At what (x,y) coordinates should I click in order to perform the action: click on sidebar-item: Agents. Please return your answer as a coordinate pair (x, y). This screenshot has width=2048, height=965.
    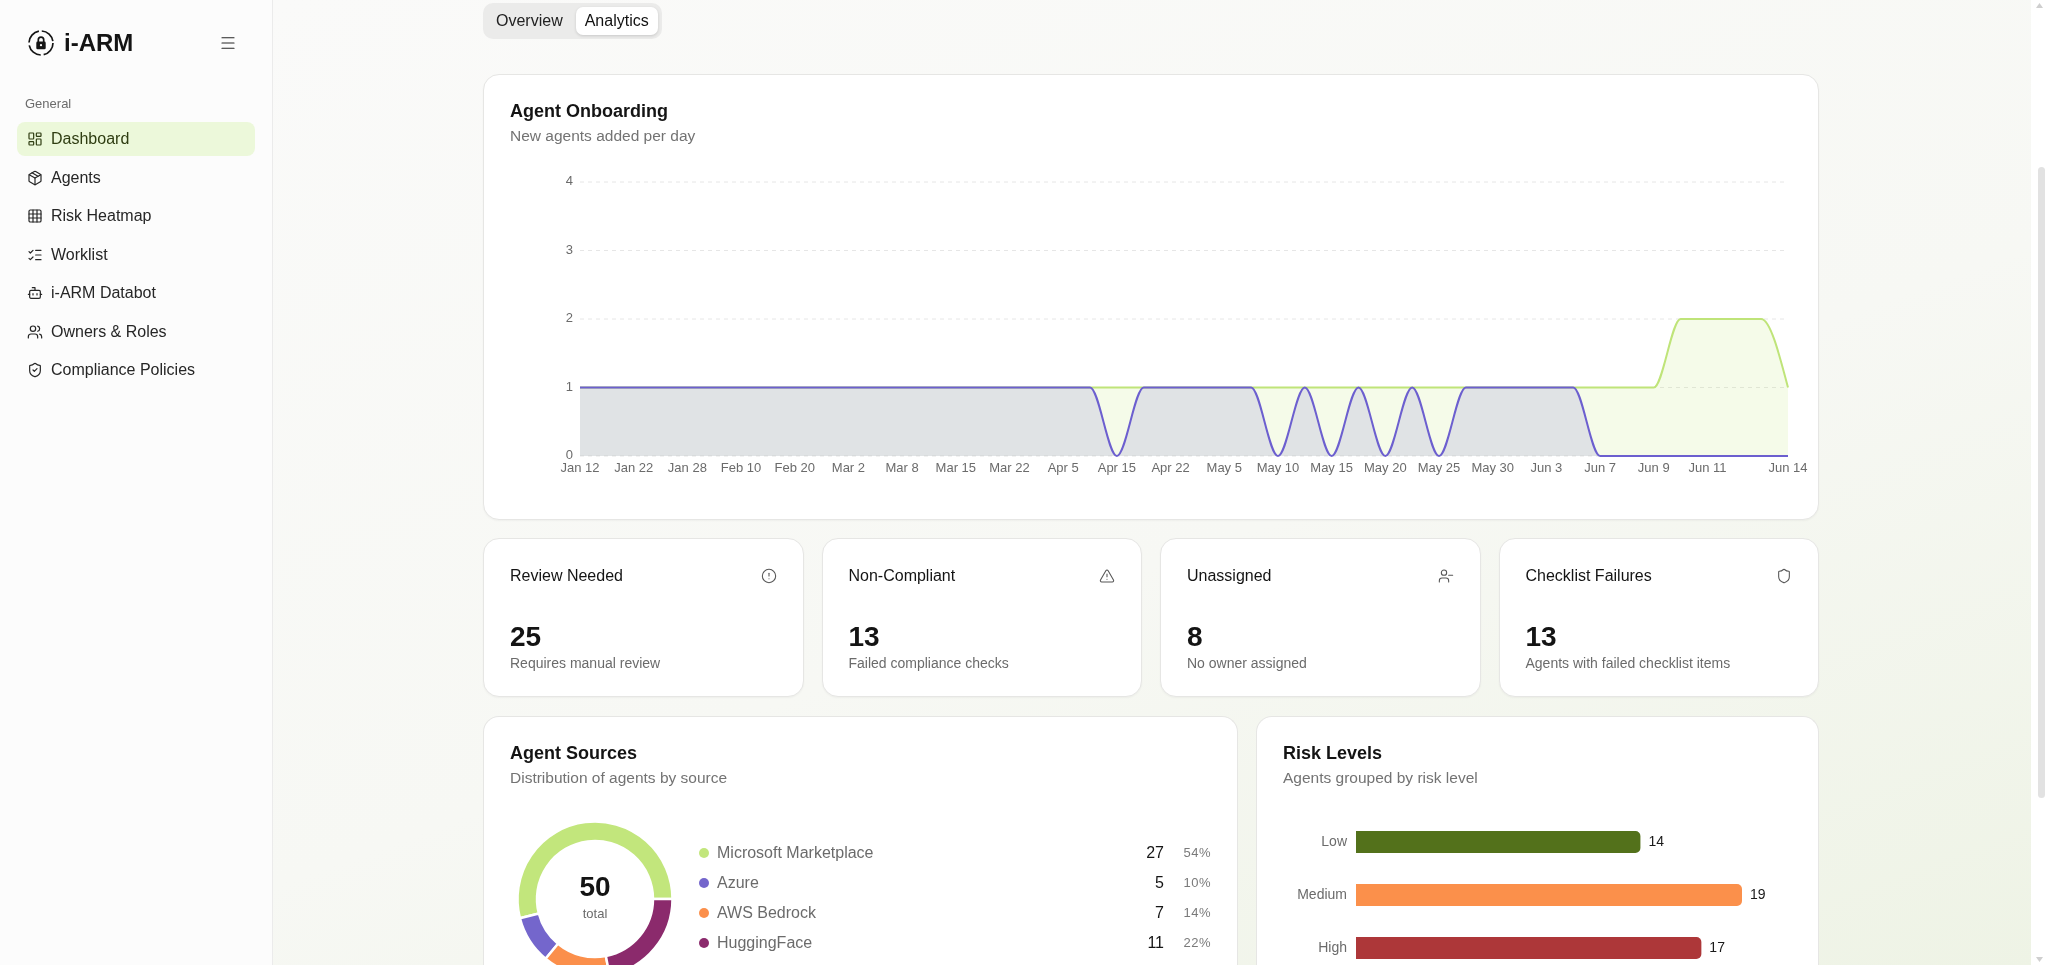
    Looking at the image, I should click on (136, 177).